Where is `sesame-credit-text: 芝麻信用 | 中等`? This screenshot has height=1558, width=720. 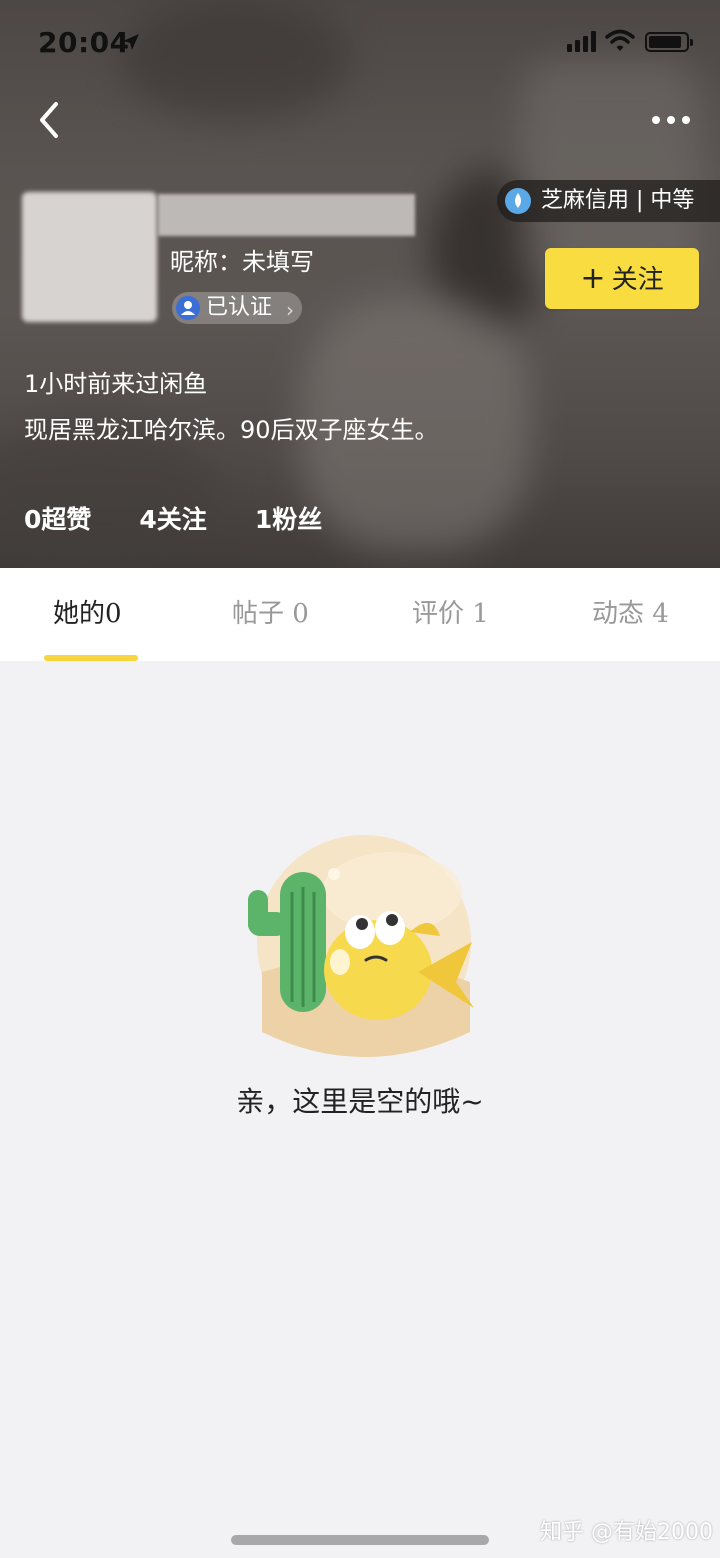 sesame-credit-text: 芝麻信用 | 中等 is located at coordinates (618, 200).